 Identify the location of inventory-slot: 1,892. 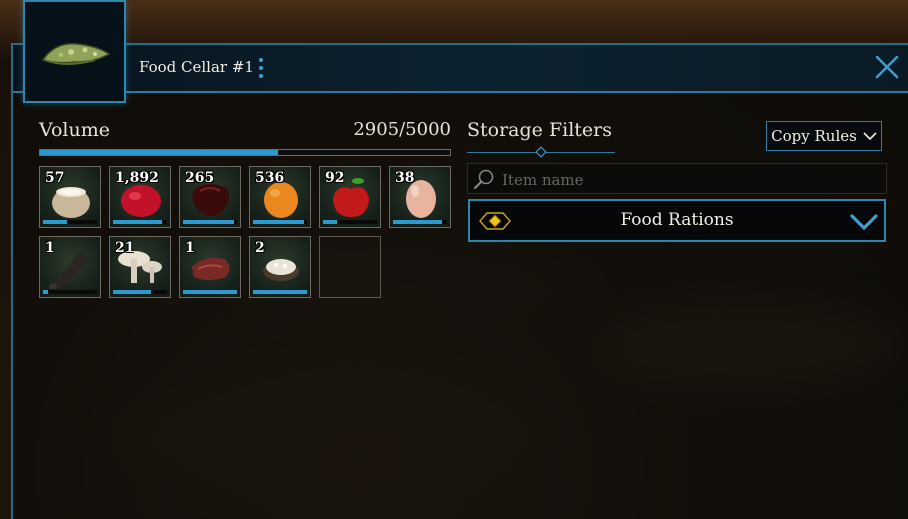
(140, 197).